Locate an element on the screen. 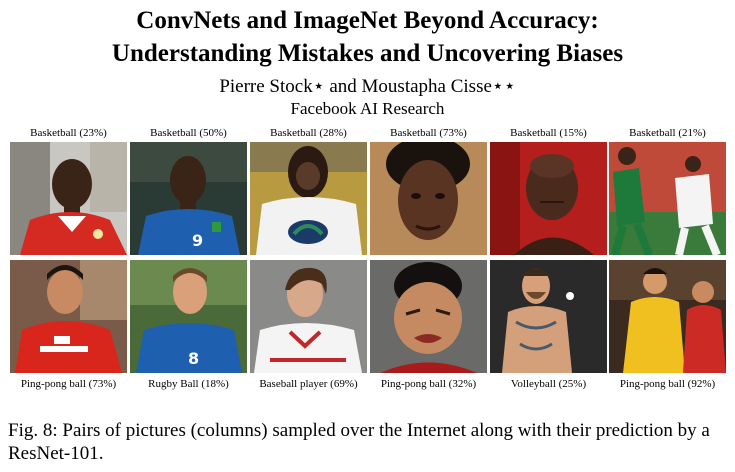 The image size is (735, 472). bottom-prediction-label: Rugby Ball (18%) is located at coordinates (188, 384).